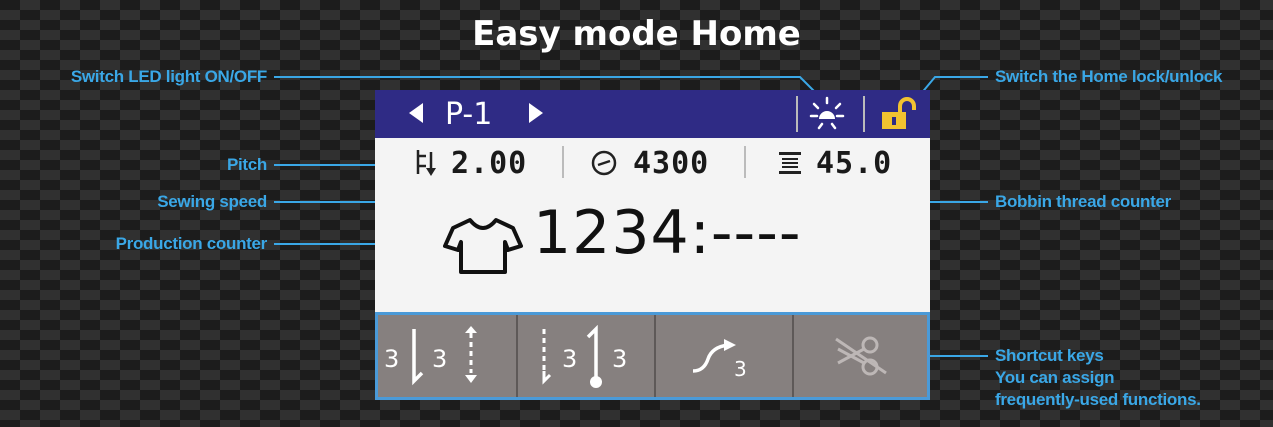  I want to click on shortcut-key-2: 3 3, so click(586, 356).